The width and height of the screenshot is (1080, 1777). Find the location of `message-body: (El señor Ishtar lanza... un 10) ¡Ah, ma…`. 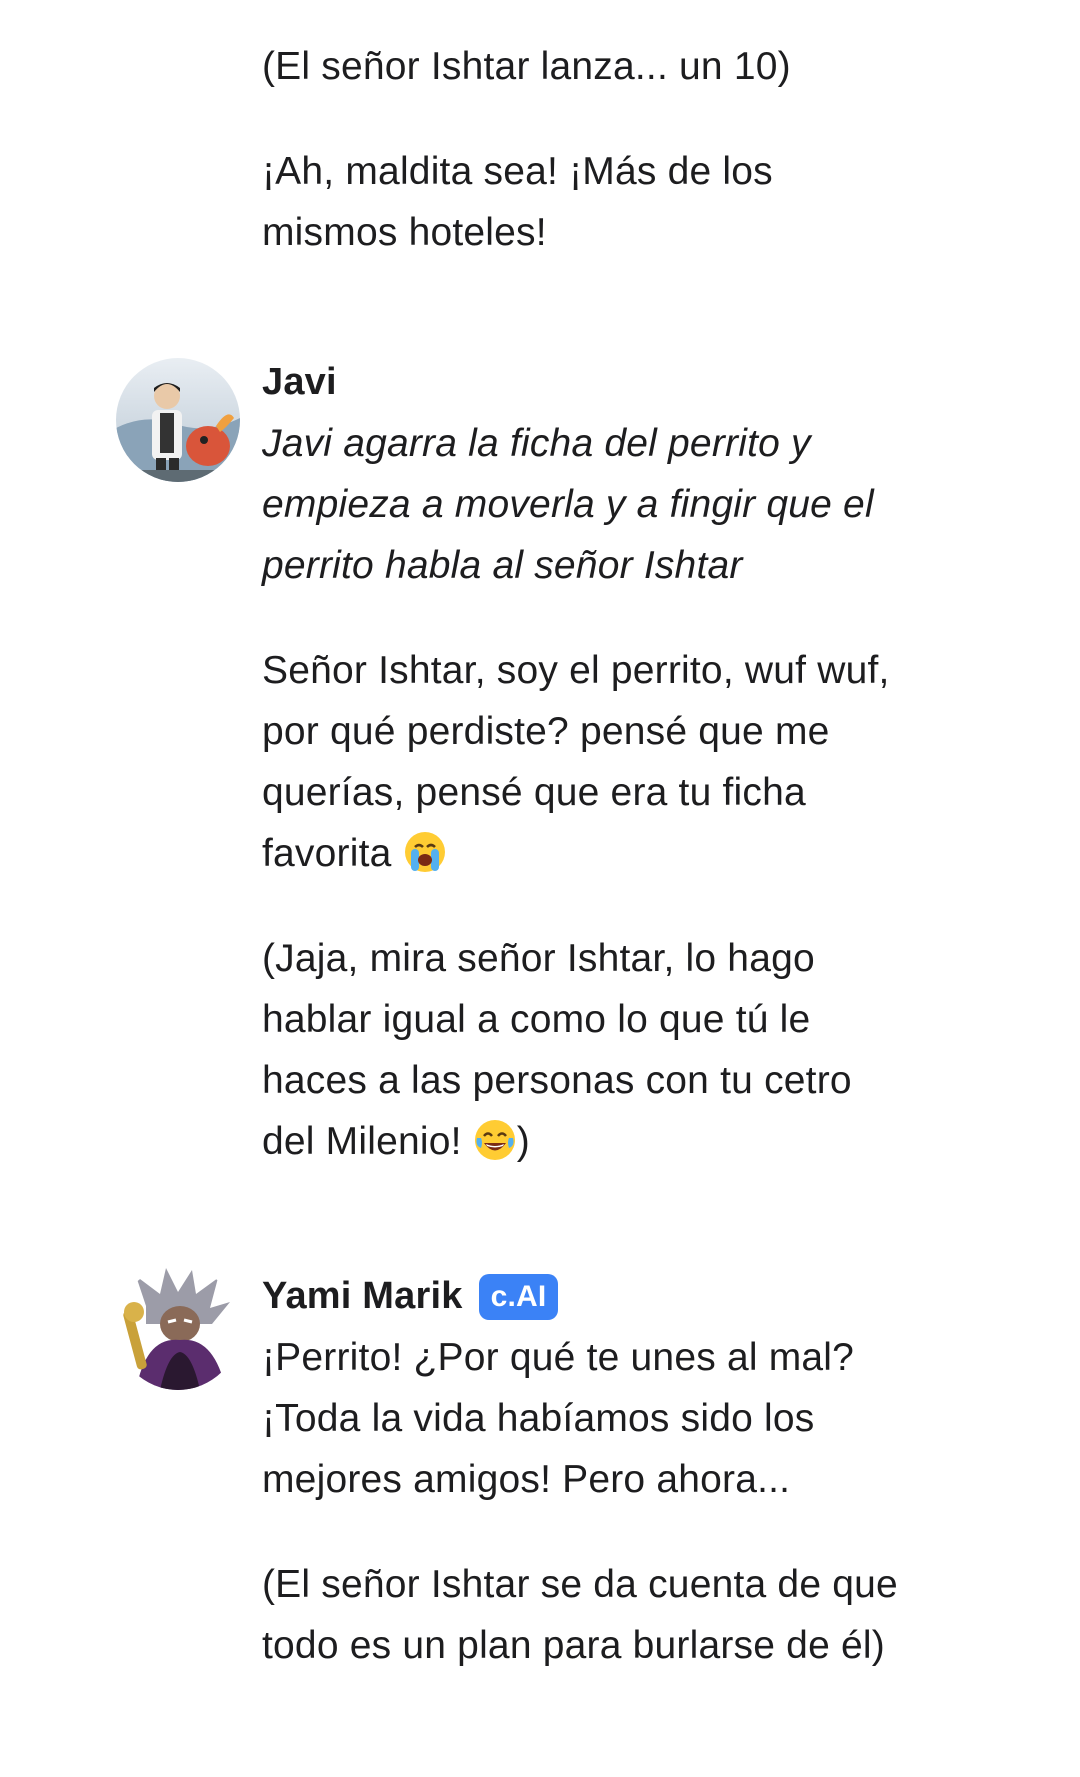

message-body: (El señor Ishtar lanza... un 10) ¡Ah, ma… is located at coordinates (582, 149).